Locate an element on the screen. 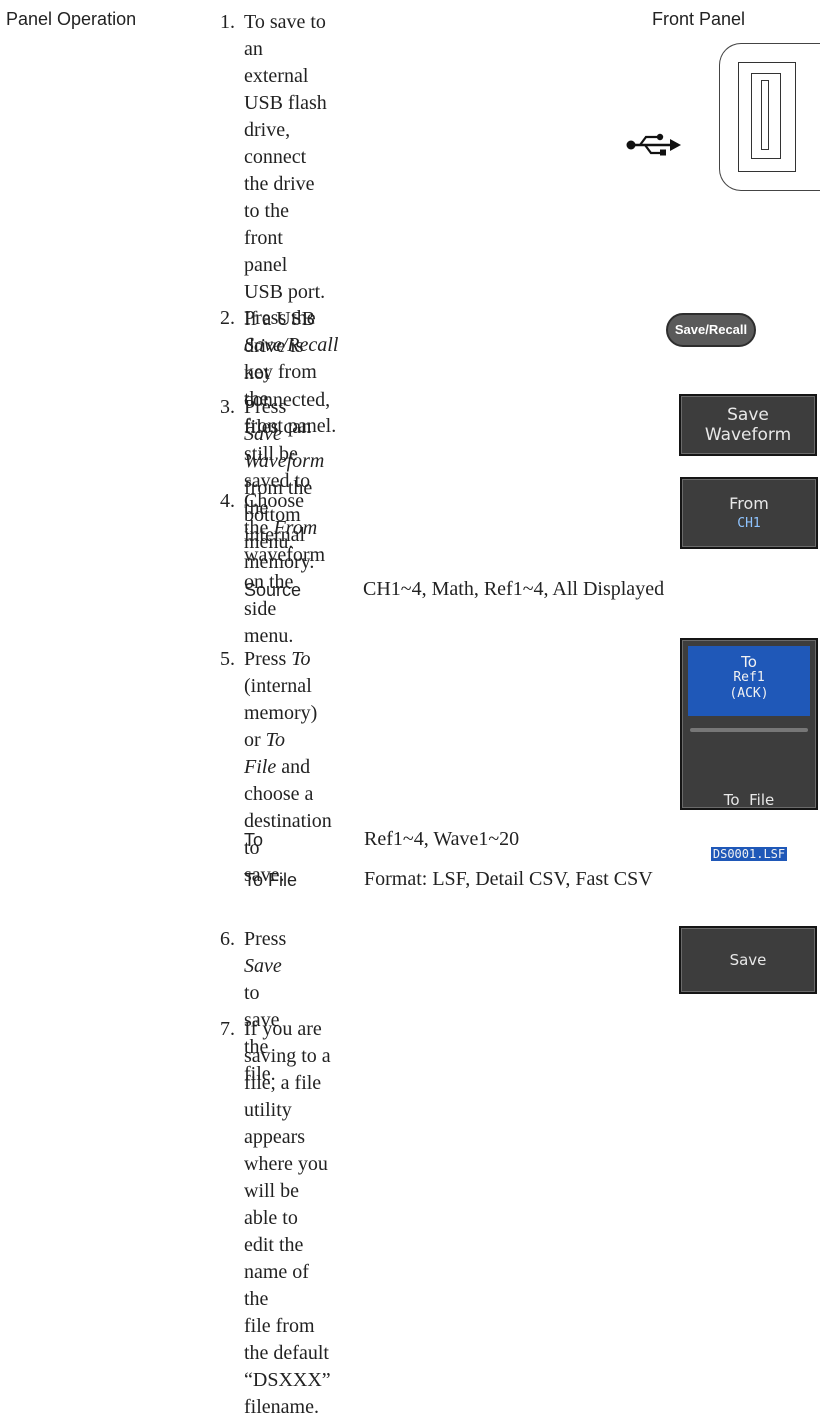 This screenshot has width=820, height=1421. step-number: 6. is located at coordinates (227, 939).